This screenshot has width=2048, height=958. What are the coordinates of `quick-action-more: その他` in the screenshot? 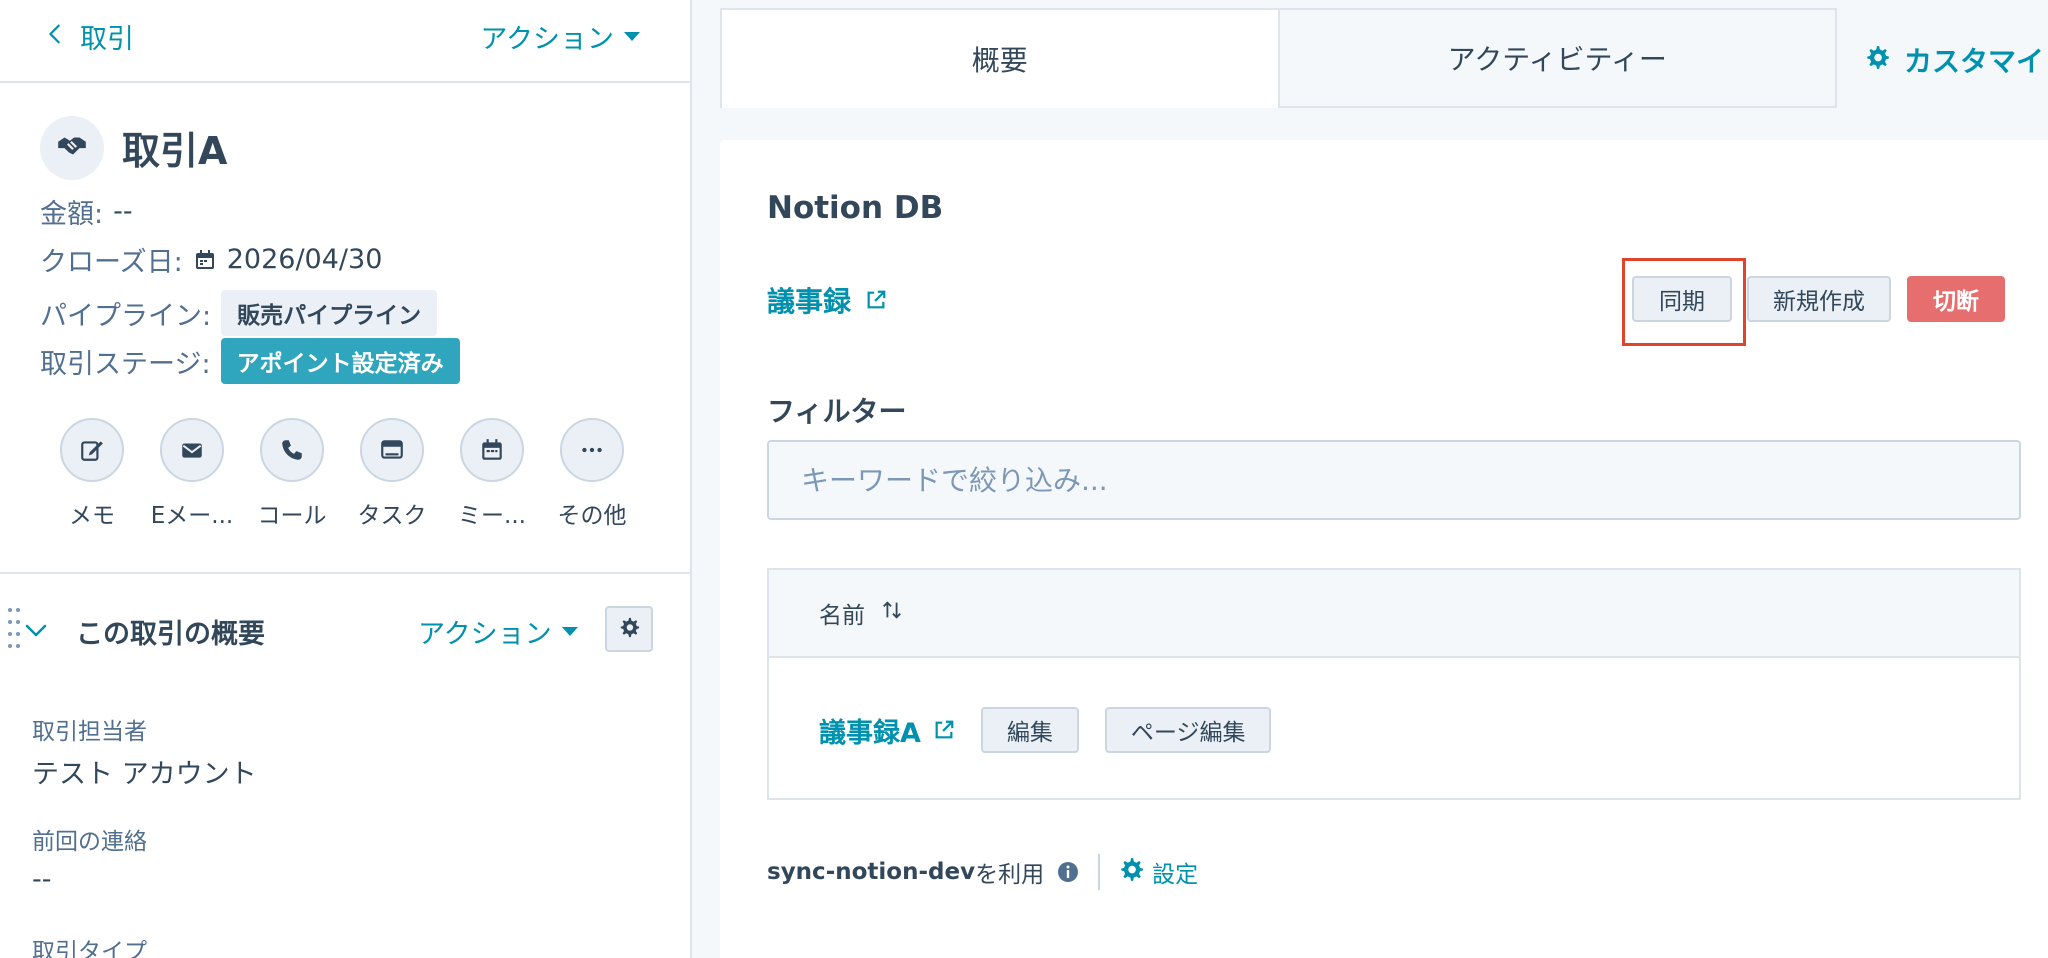 It's located at (592, 474).